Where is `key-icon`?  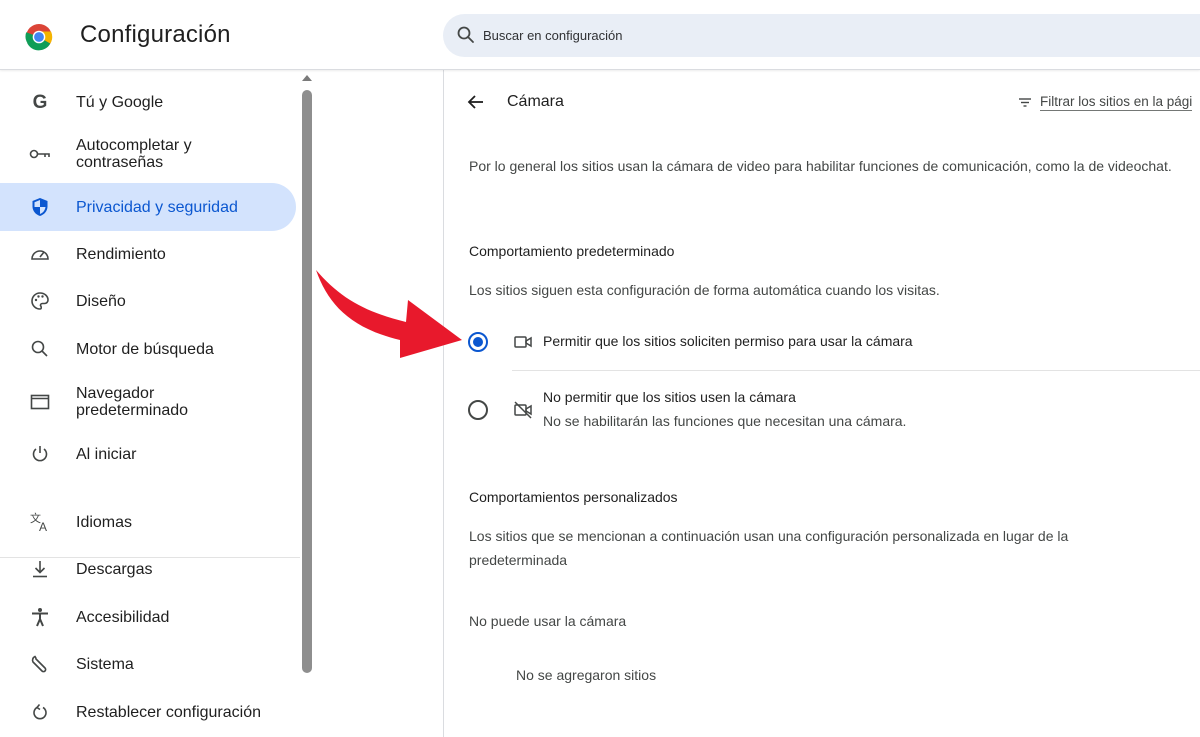
key-icon is located at coordinates (40, 154).